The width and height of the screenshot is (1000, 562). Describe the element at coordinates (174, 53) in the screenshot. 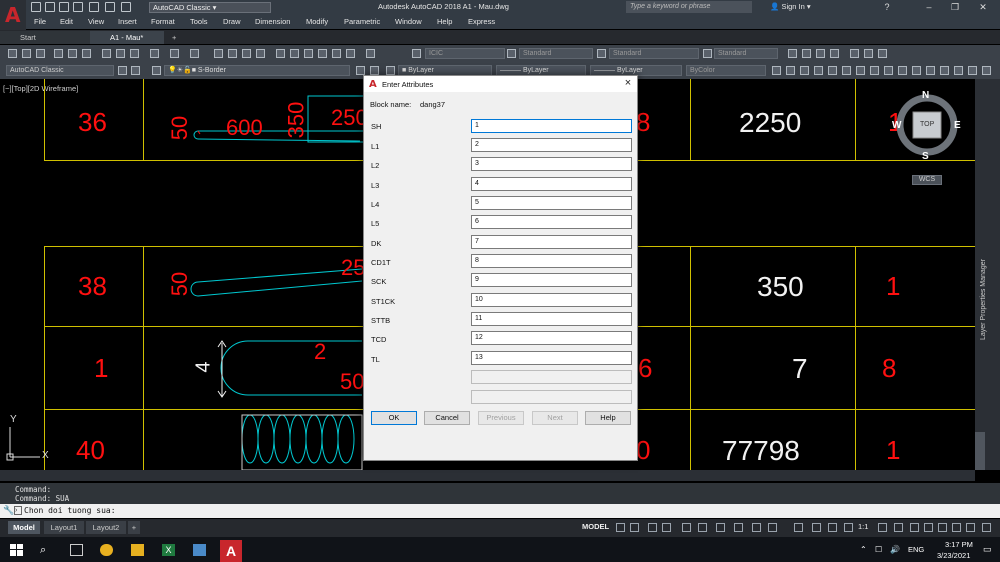

I see `undo-toolbar-icon` at that location.